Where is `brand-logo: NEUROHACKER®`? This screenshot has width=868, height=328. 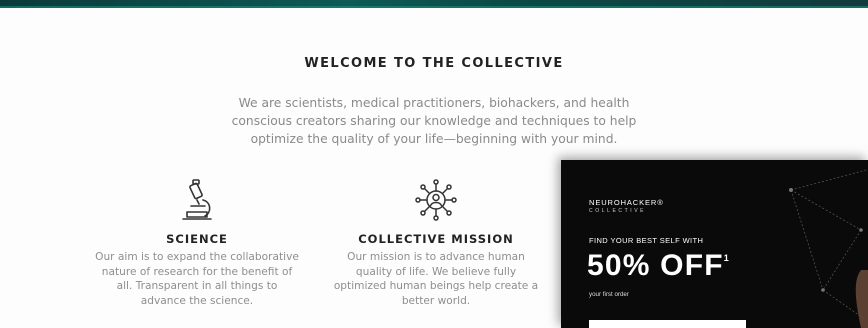
brand-logo: NEUROHACKER® is located at coordinates (626, 202).